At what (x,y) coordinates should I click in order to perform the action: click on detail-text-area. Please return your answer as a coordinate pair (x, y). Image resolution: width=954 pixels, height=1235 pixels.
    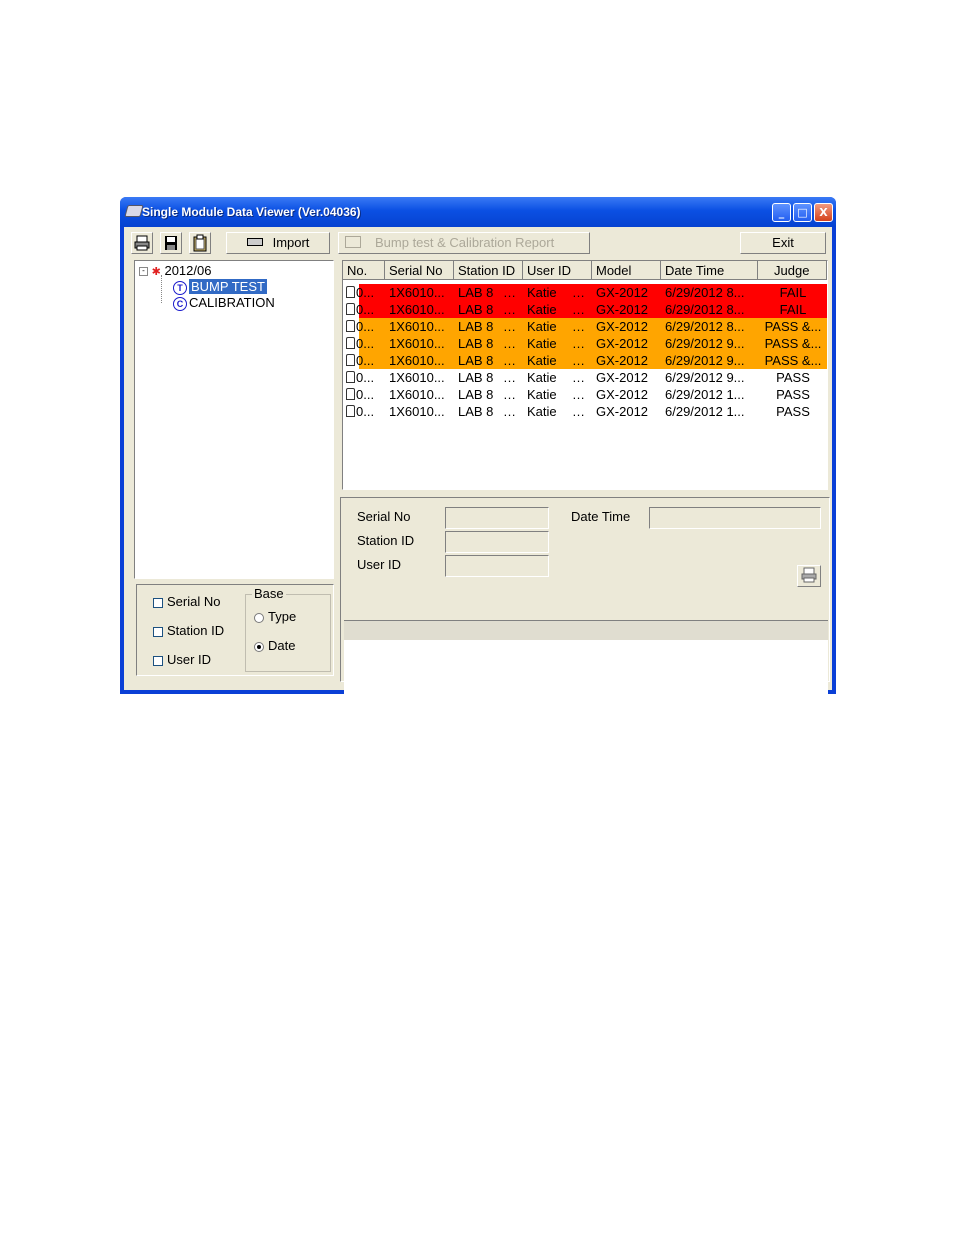
    Looking at the image, I should click on (586, 674).